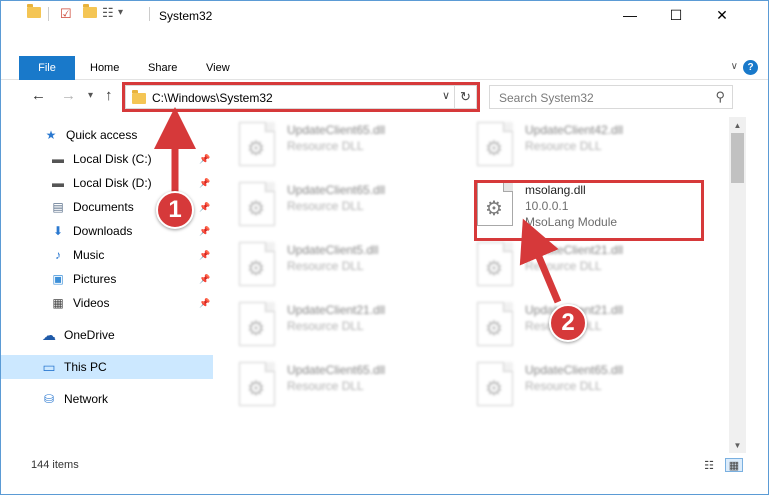 The image size is (769, 495). Describe the element at coordinates (89, 335) in the screenshot. I see `sidebar-item-label: OneDrive` at that location.